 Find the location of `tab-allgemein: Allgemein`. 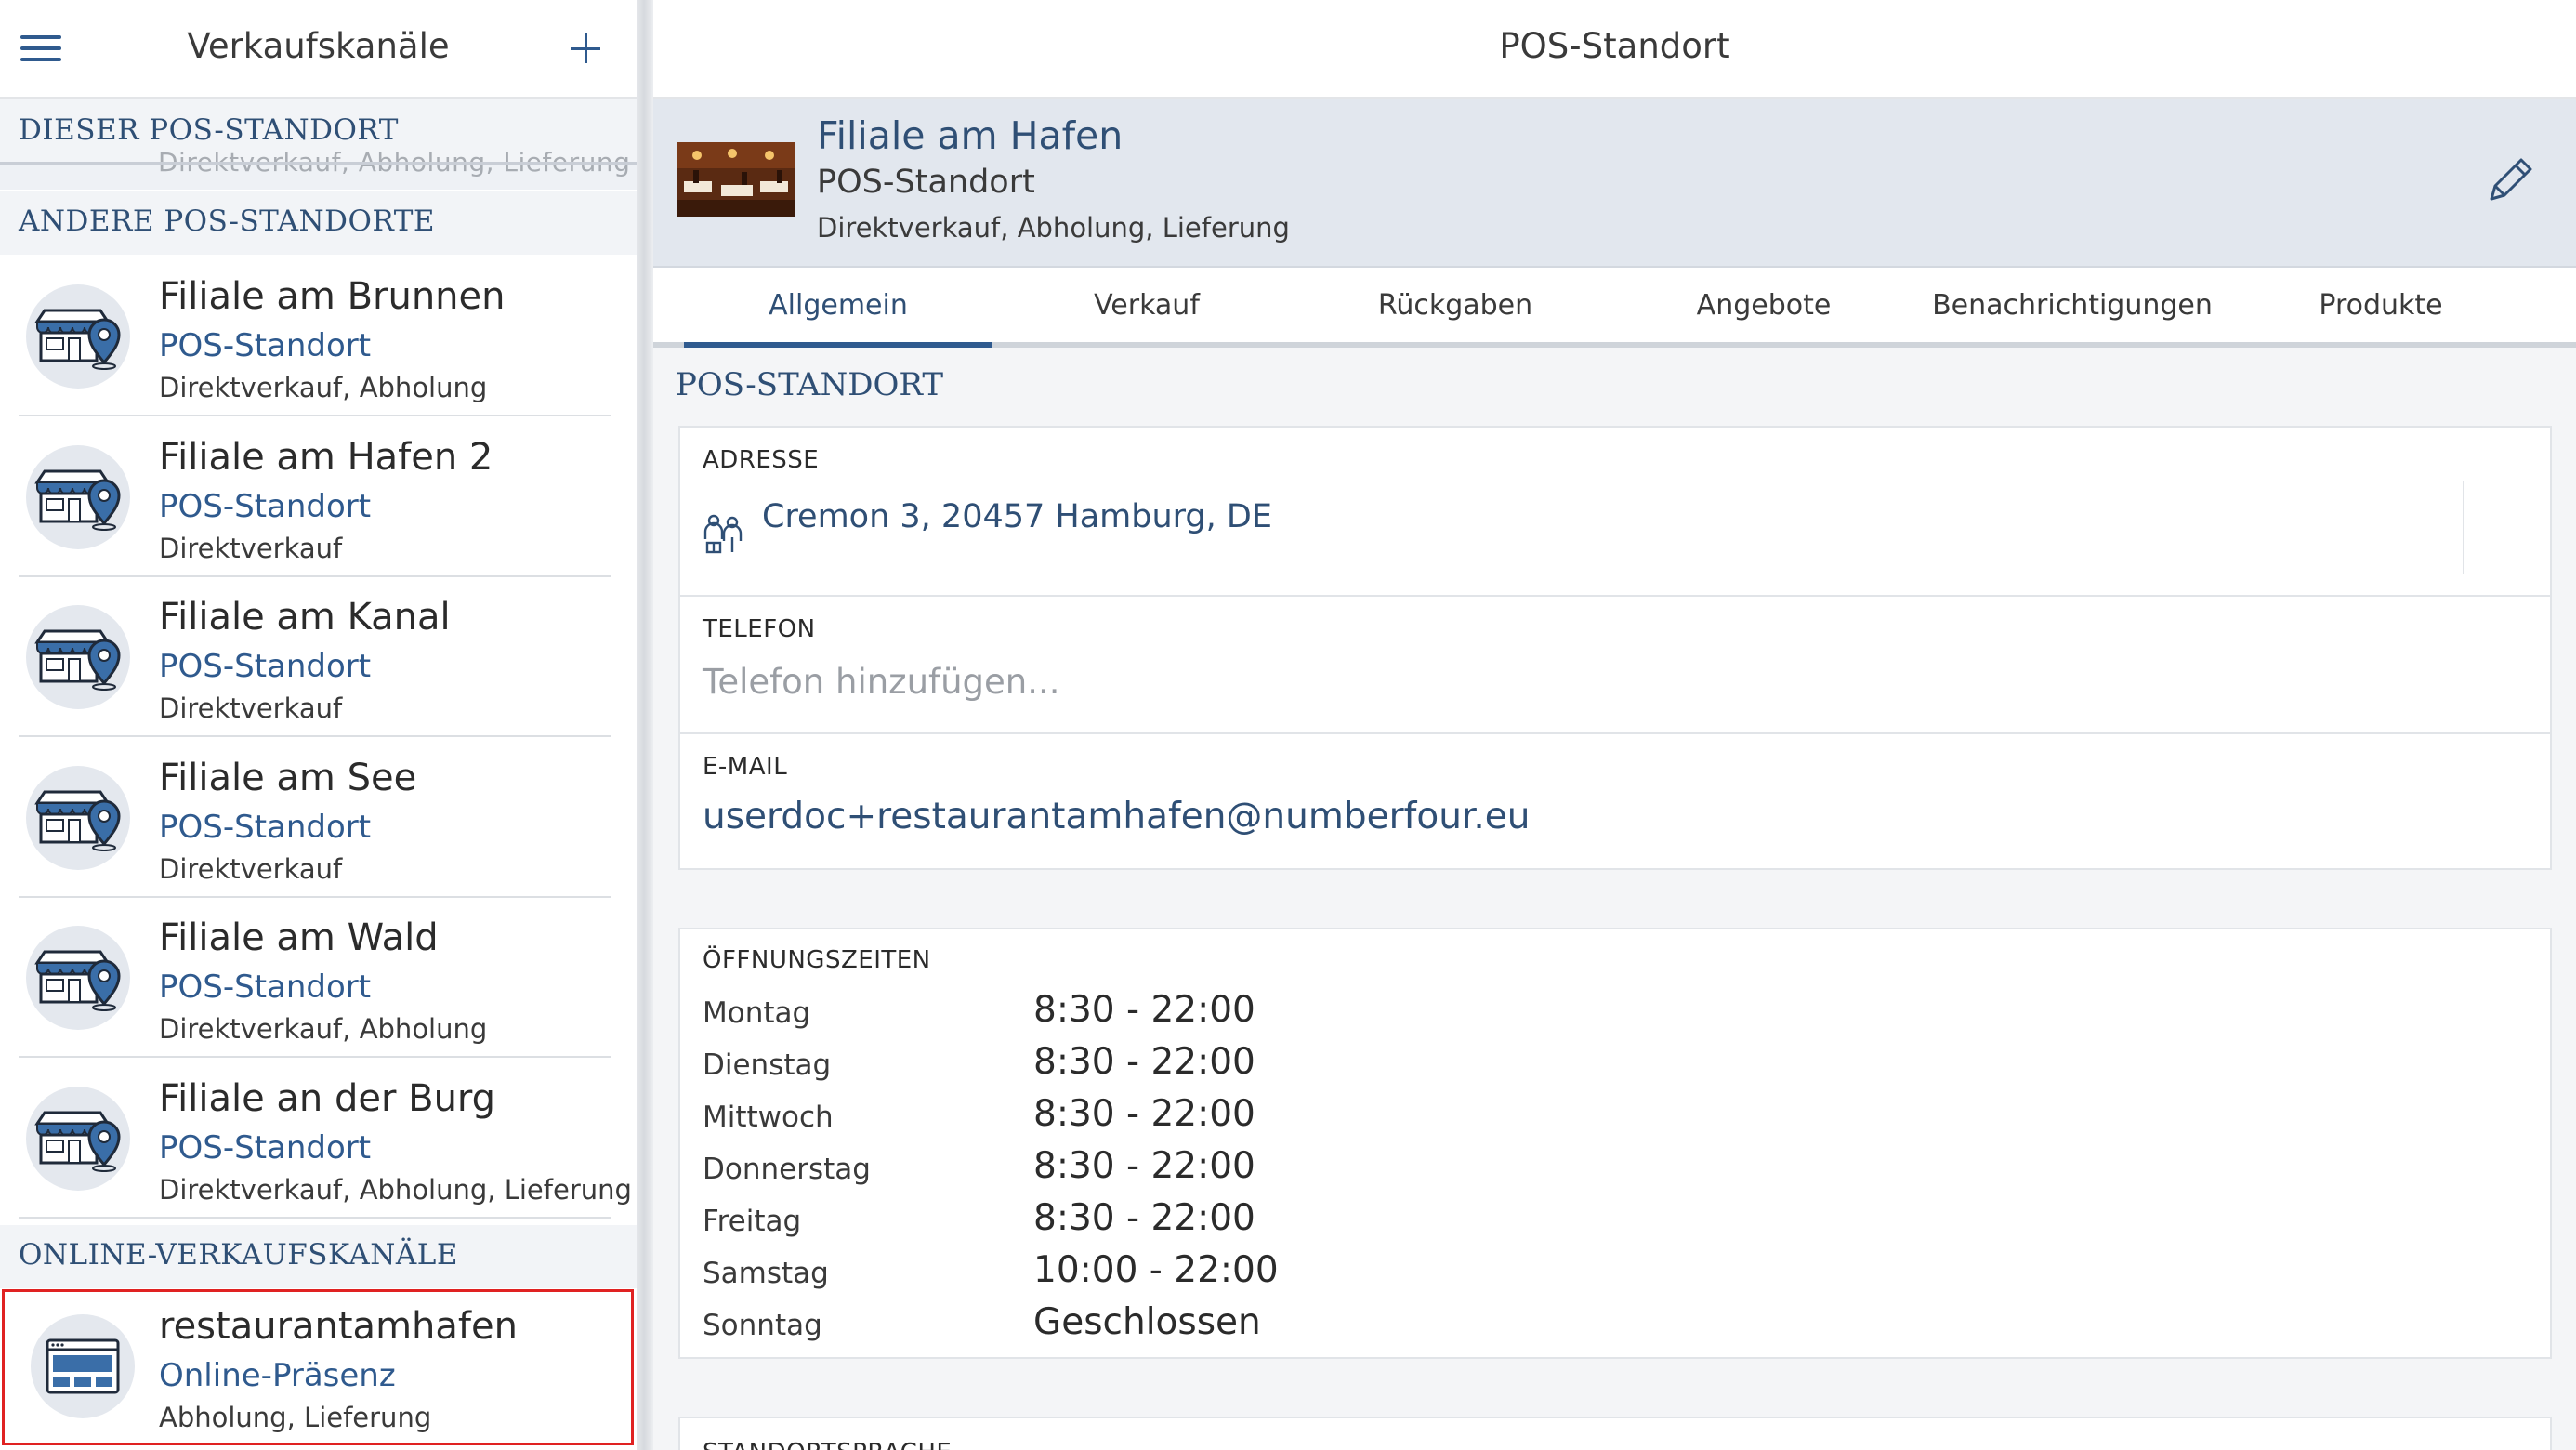

tab-allgemein: Allgemein is located at coordinates (838, 308).